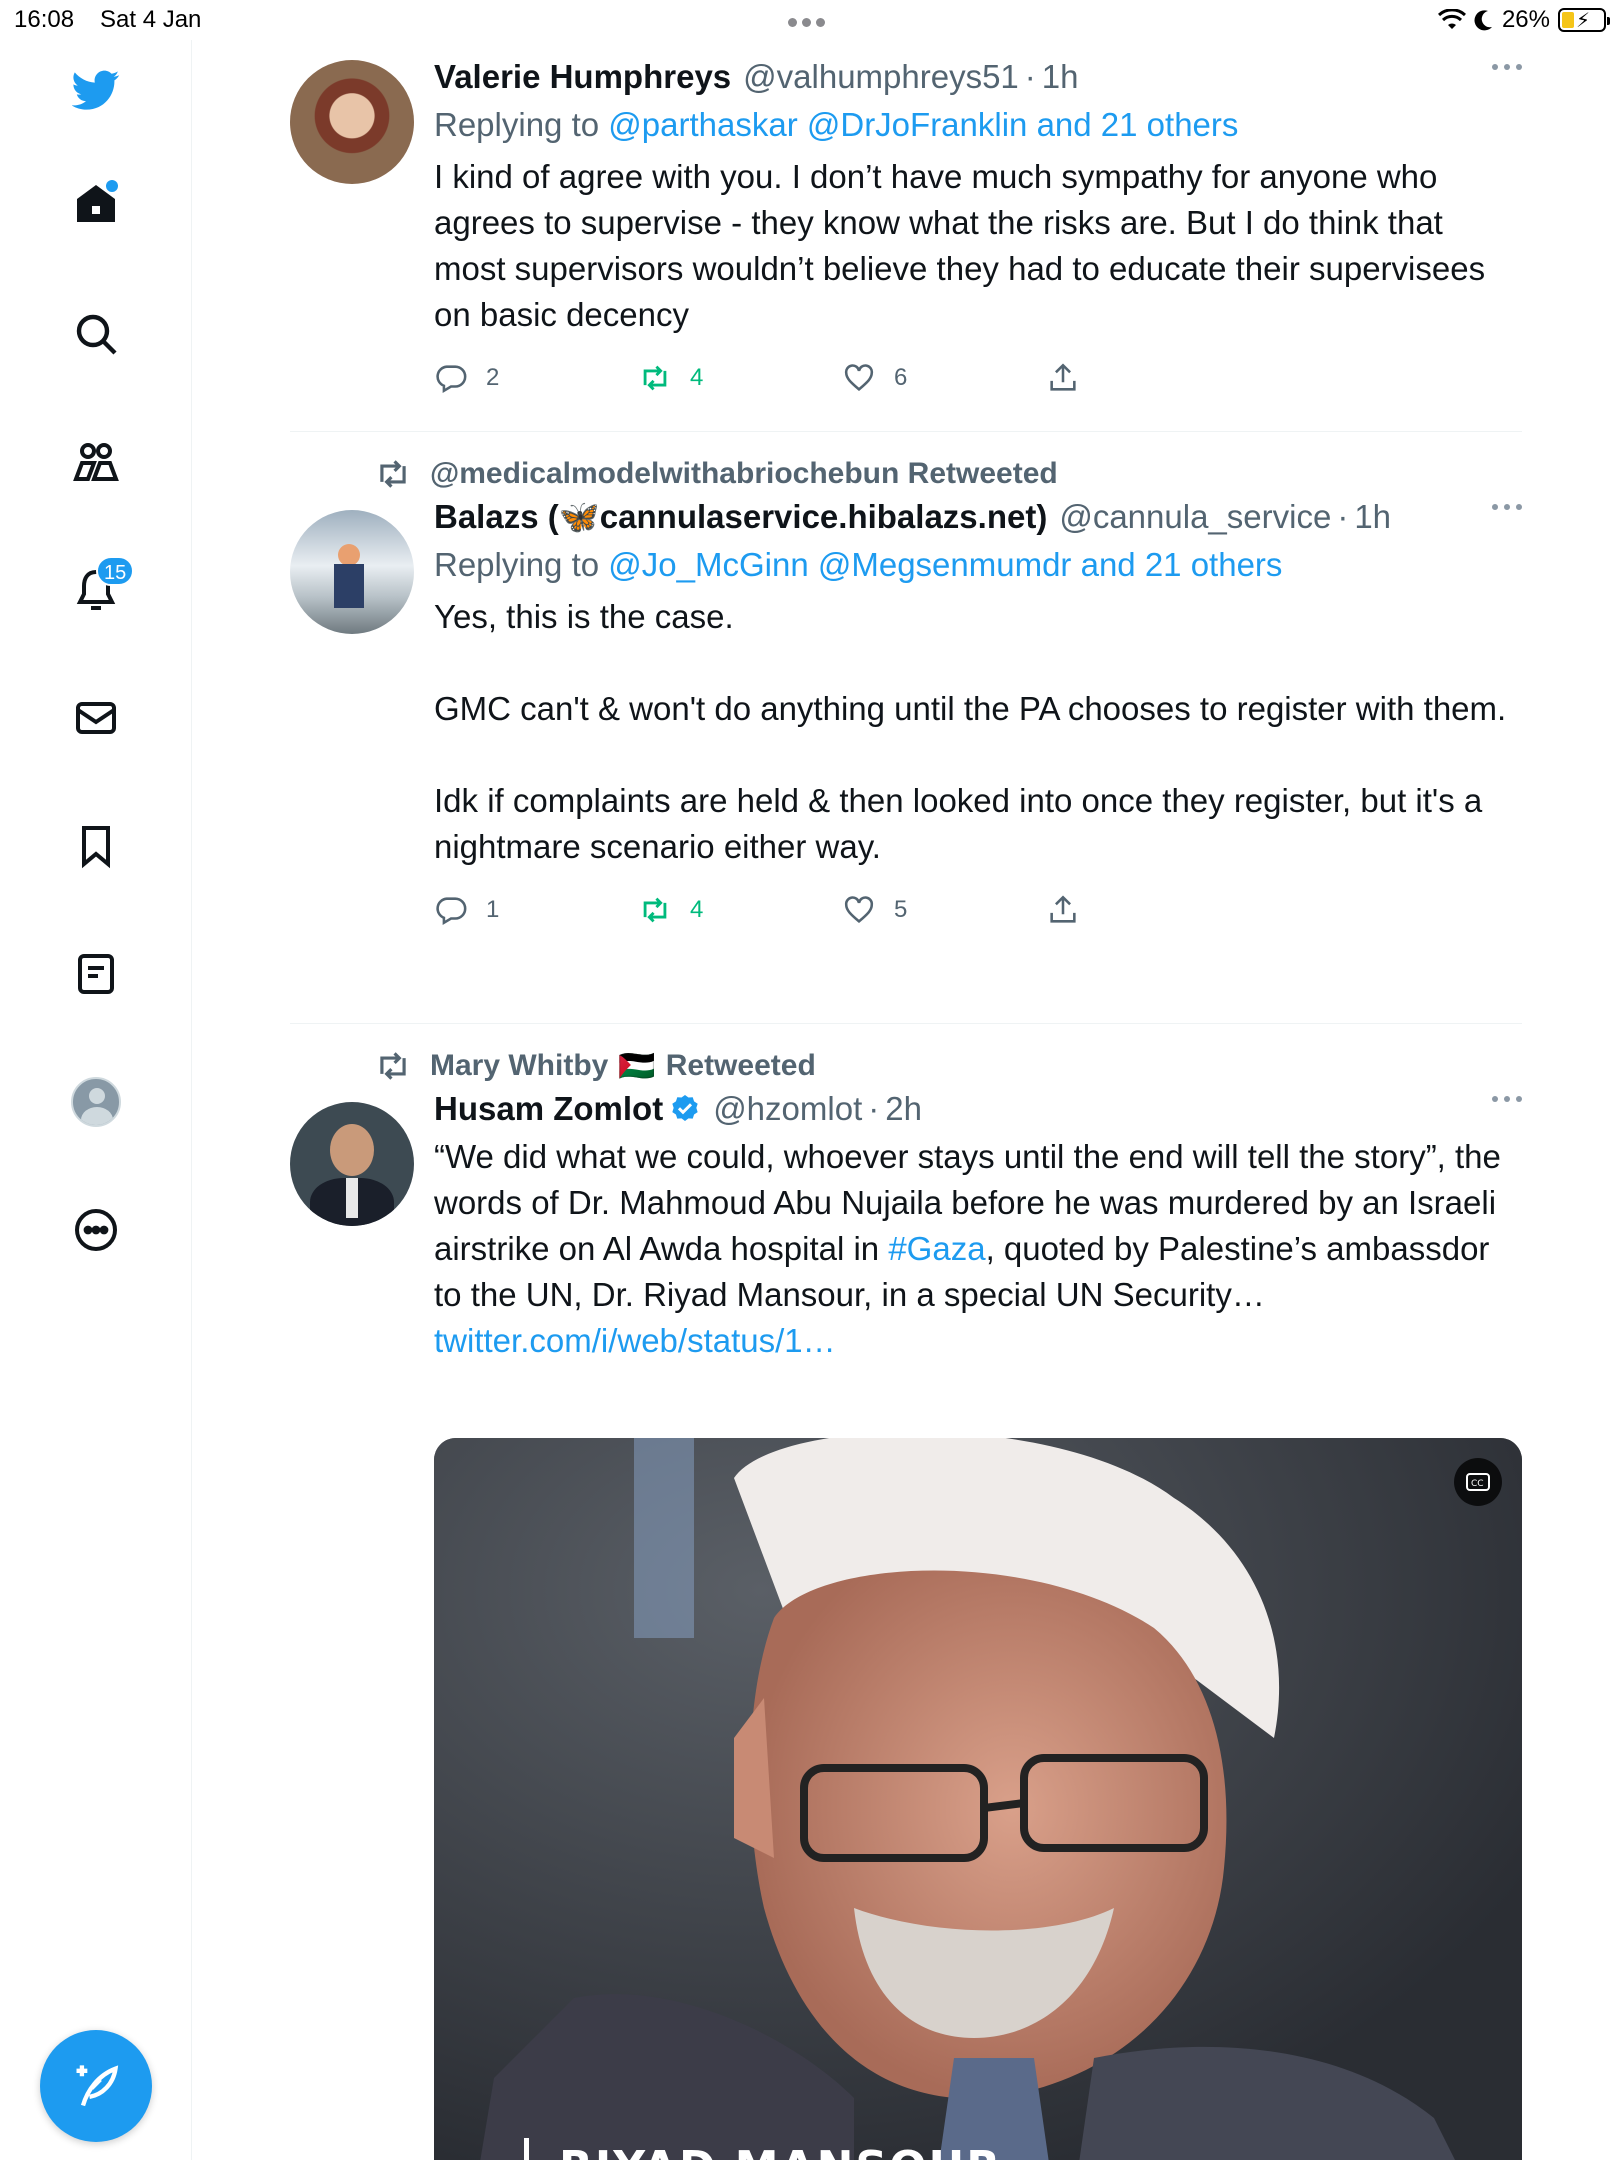 Image resolution: width=1620 pixels, height=2160 pixels. I want to click on like-count: 5, so click(901, 909).